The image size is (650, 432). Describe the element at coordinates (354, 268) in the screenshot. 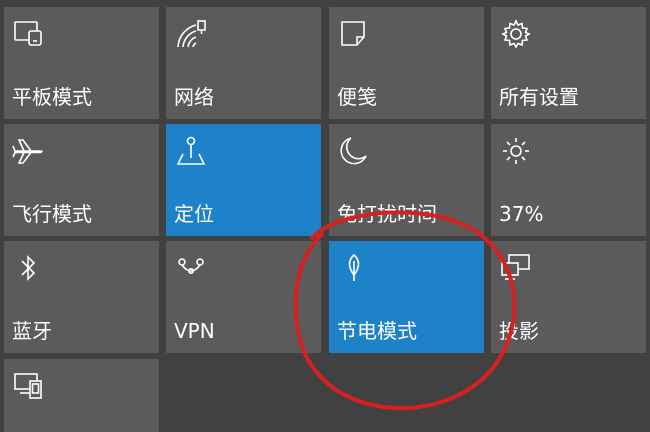

I see `battery-saver-leaf-icon` at that location.